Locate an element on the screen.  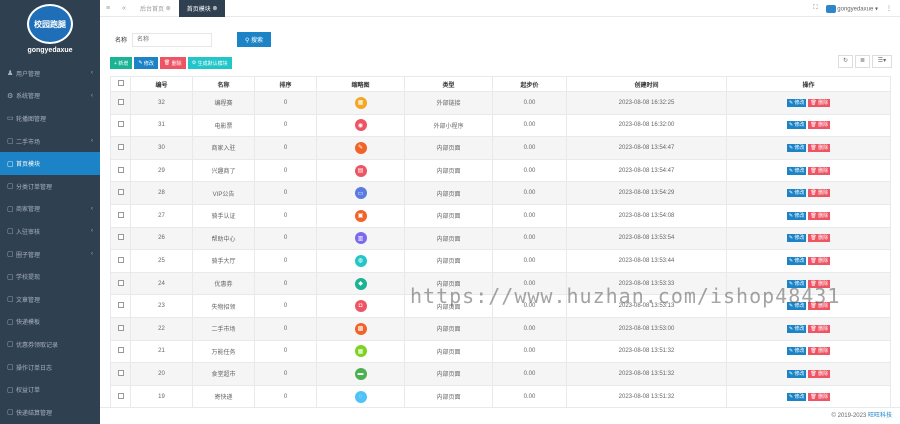
name-search-input is located at coordinates (172, 39).